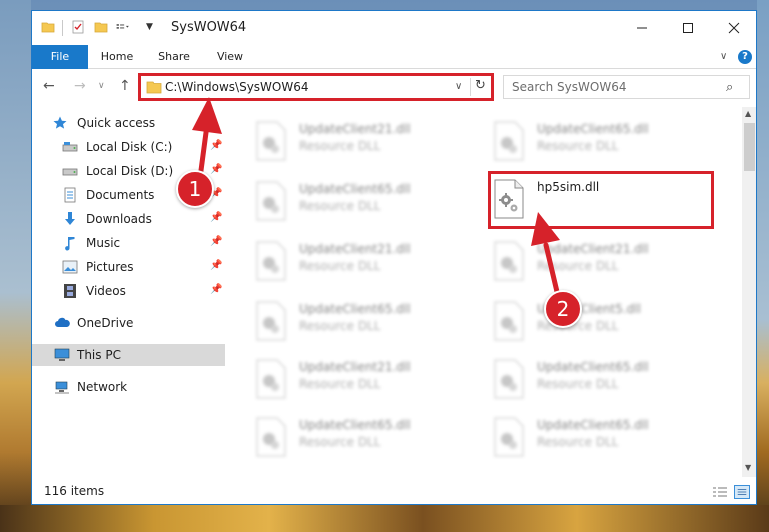  I want to click on sidebar-item-this-pc: This PC, so click(128, 355).